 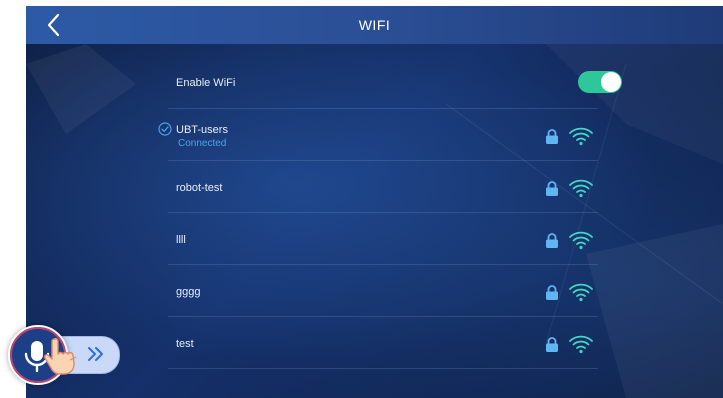 I want to click on double-chevron-right-icon, so click(x=96, y=354).